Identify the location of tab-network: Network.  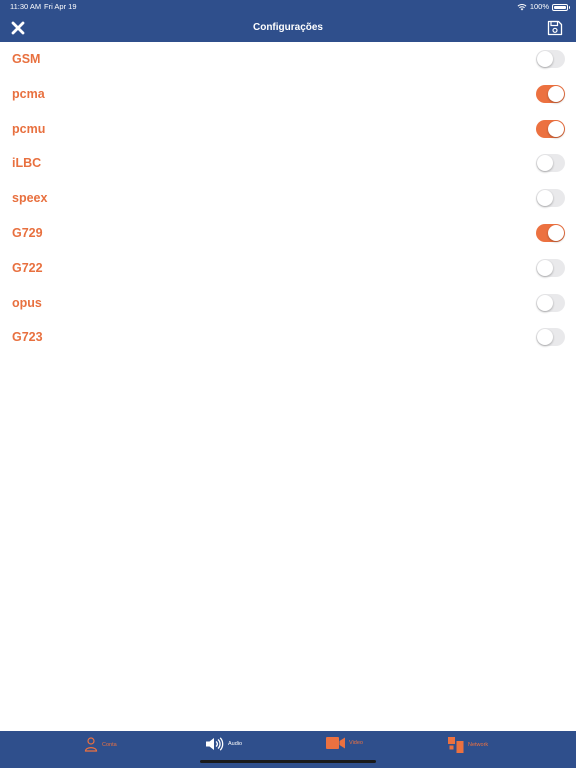
(468, 745).